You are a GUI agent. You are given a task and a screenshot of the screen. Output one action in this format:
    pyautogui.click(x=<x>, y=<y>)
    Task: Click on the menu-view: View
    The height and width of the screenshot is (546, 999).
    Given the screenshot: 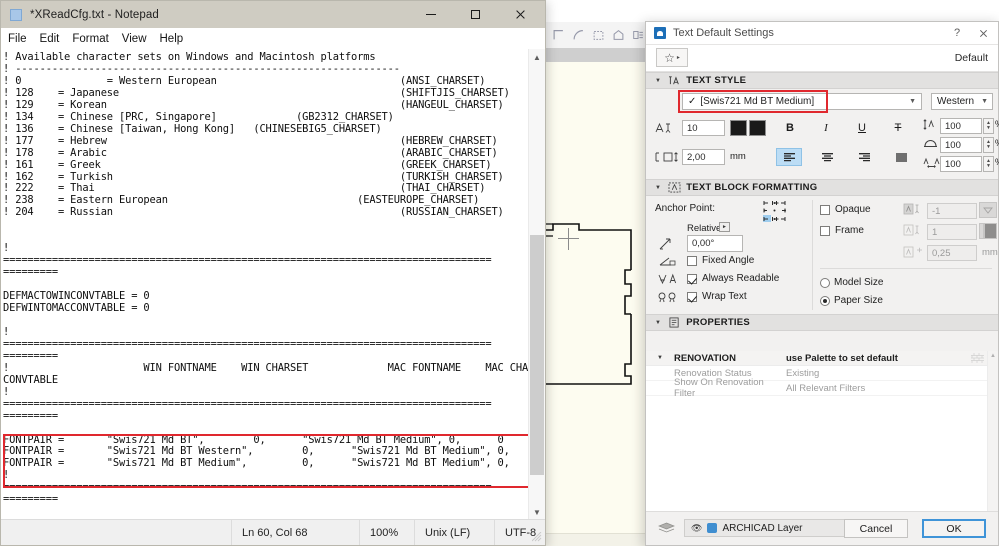 What is the action you would take?
    pyautogui.click(x=134, y=39)
    